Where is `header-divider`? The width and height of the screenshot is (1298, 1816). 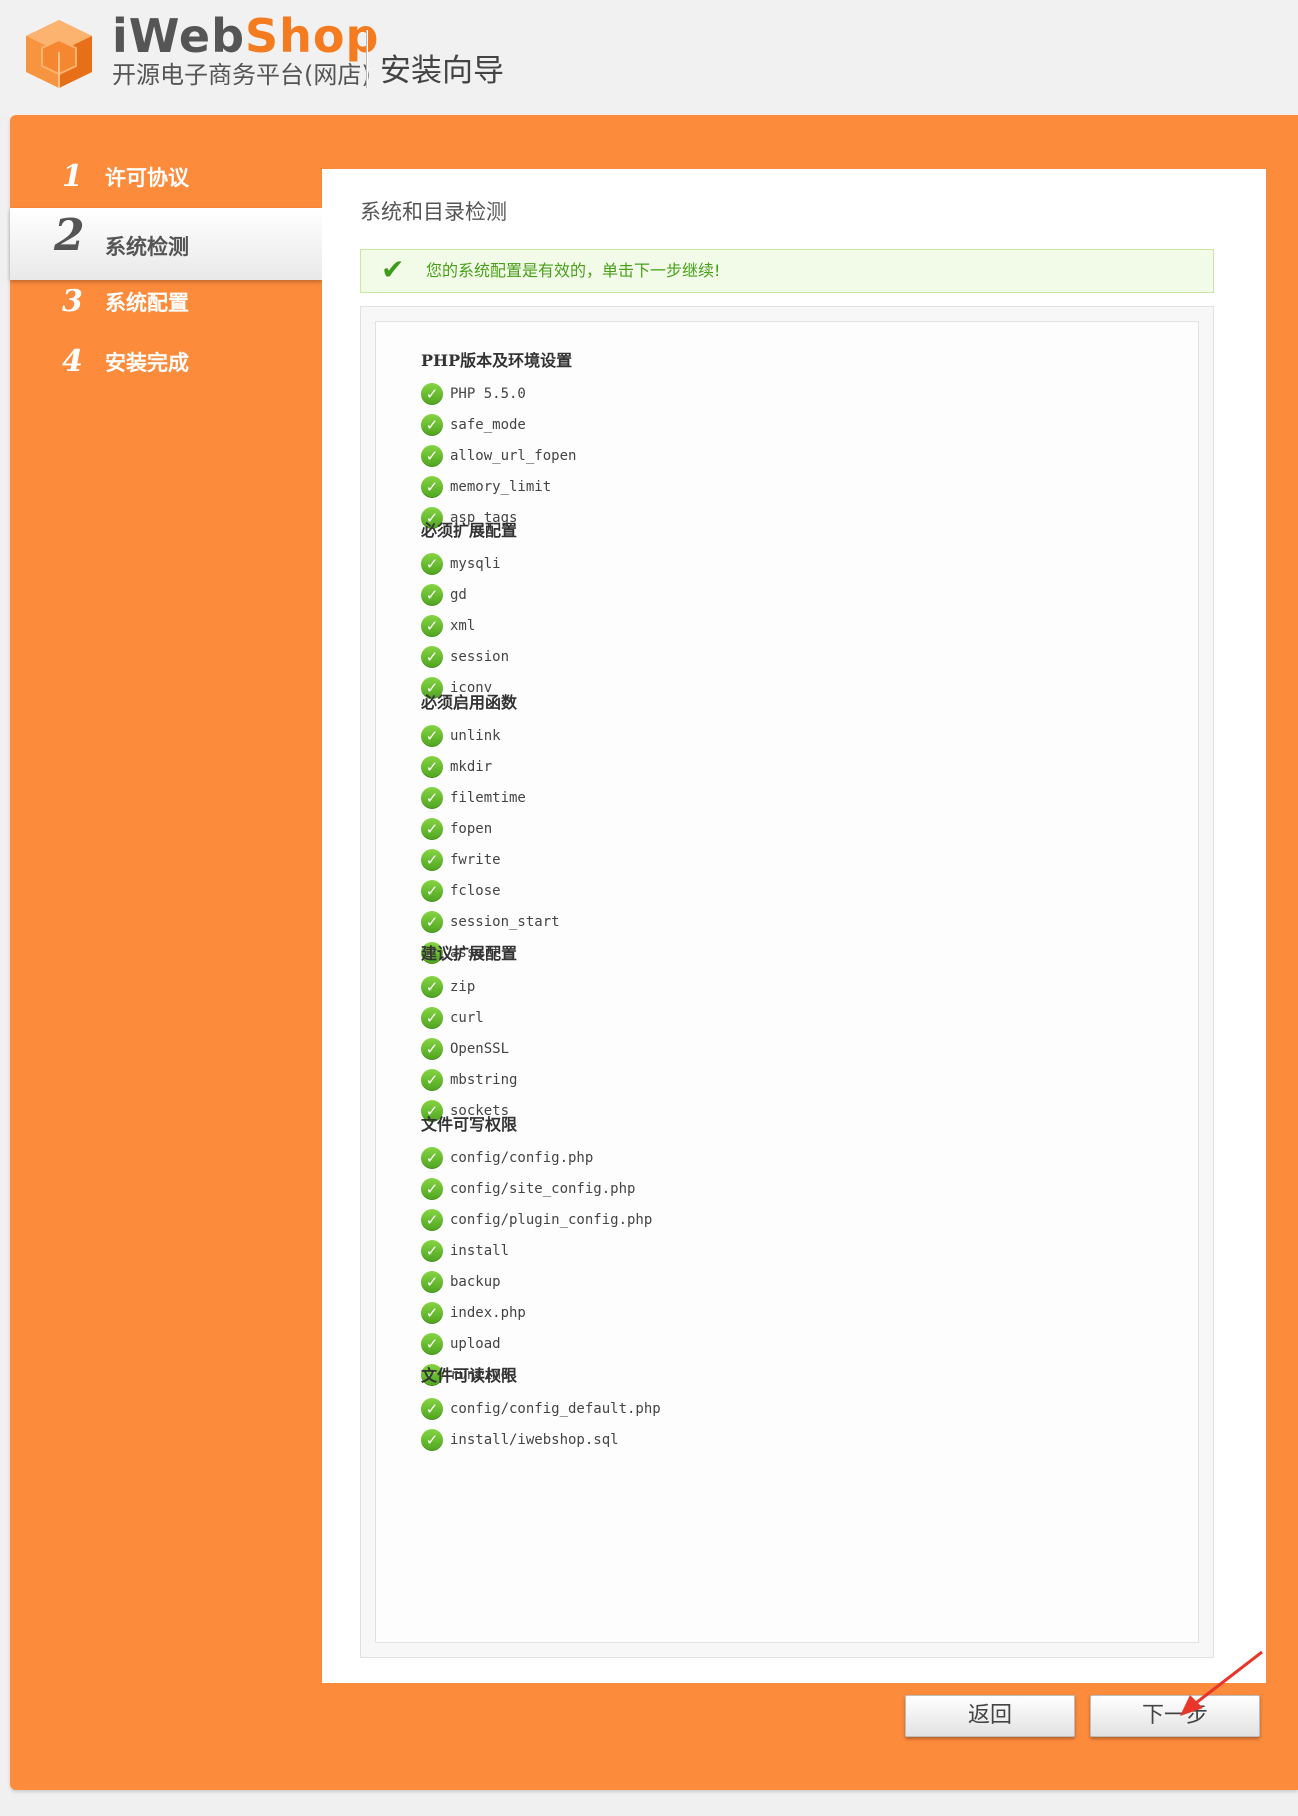 header-divider is located at coordinates (366, 59).